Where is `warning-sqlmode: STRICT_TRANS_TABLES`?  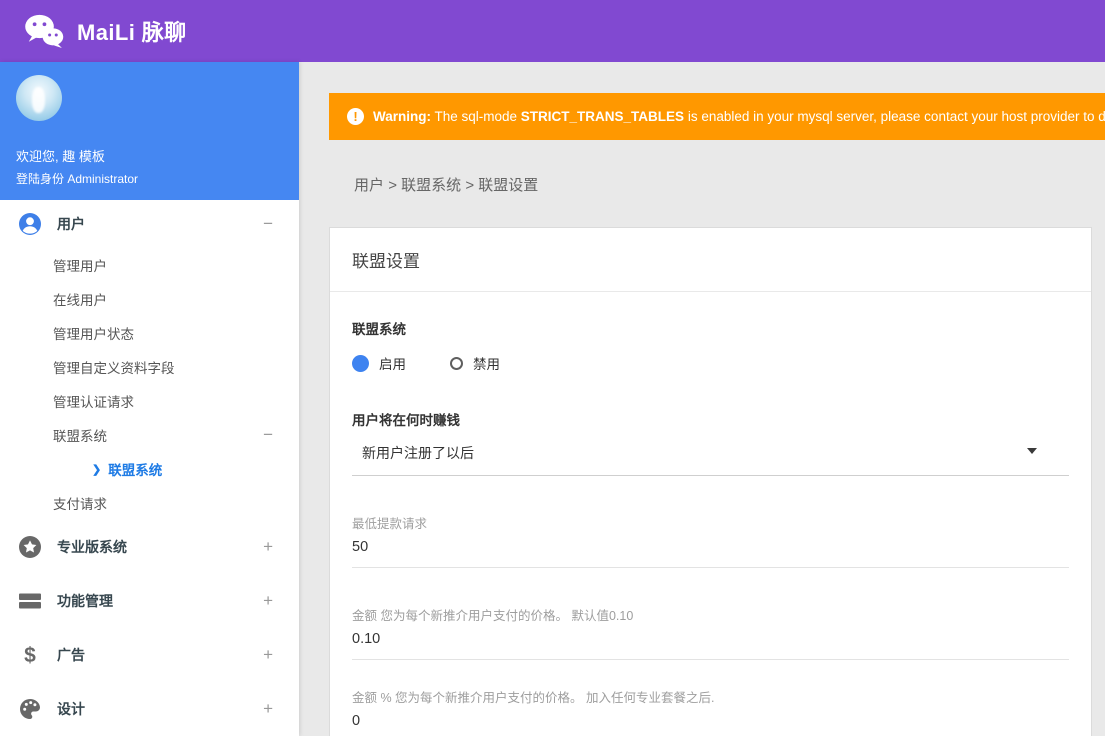 warning-sqlmode: STRICT_TRANS_TABLES is located at coordinates (602, 116).